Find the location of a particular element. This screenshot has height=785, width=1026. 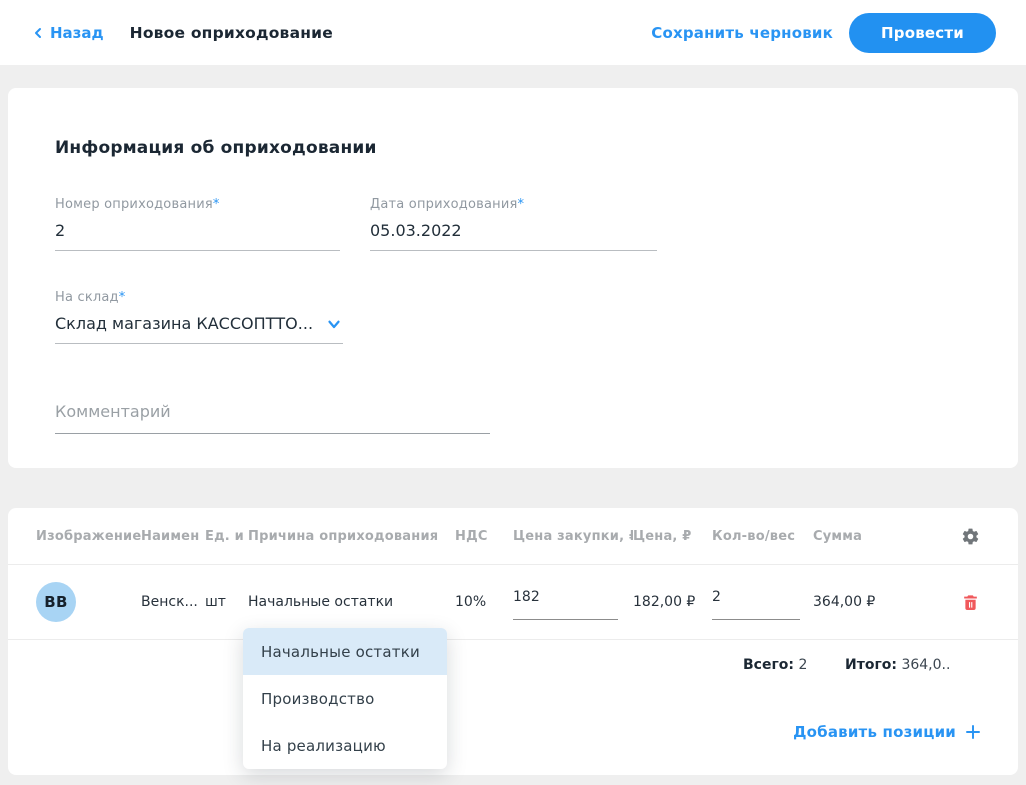

cell-sum: 364,00 ₽ is located at coordinates (844, 602).